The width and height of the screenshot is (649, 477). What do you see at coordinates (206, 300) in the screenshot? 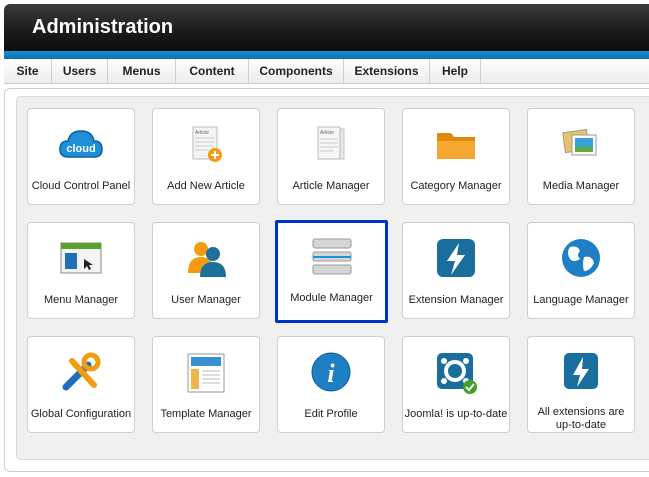
I see `tile-label: User Manager` at bounding box center [206, 300].